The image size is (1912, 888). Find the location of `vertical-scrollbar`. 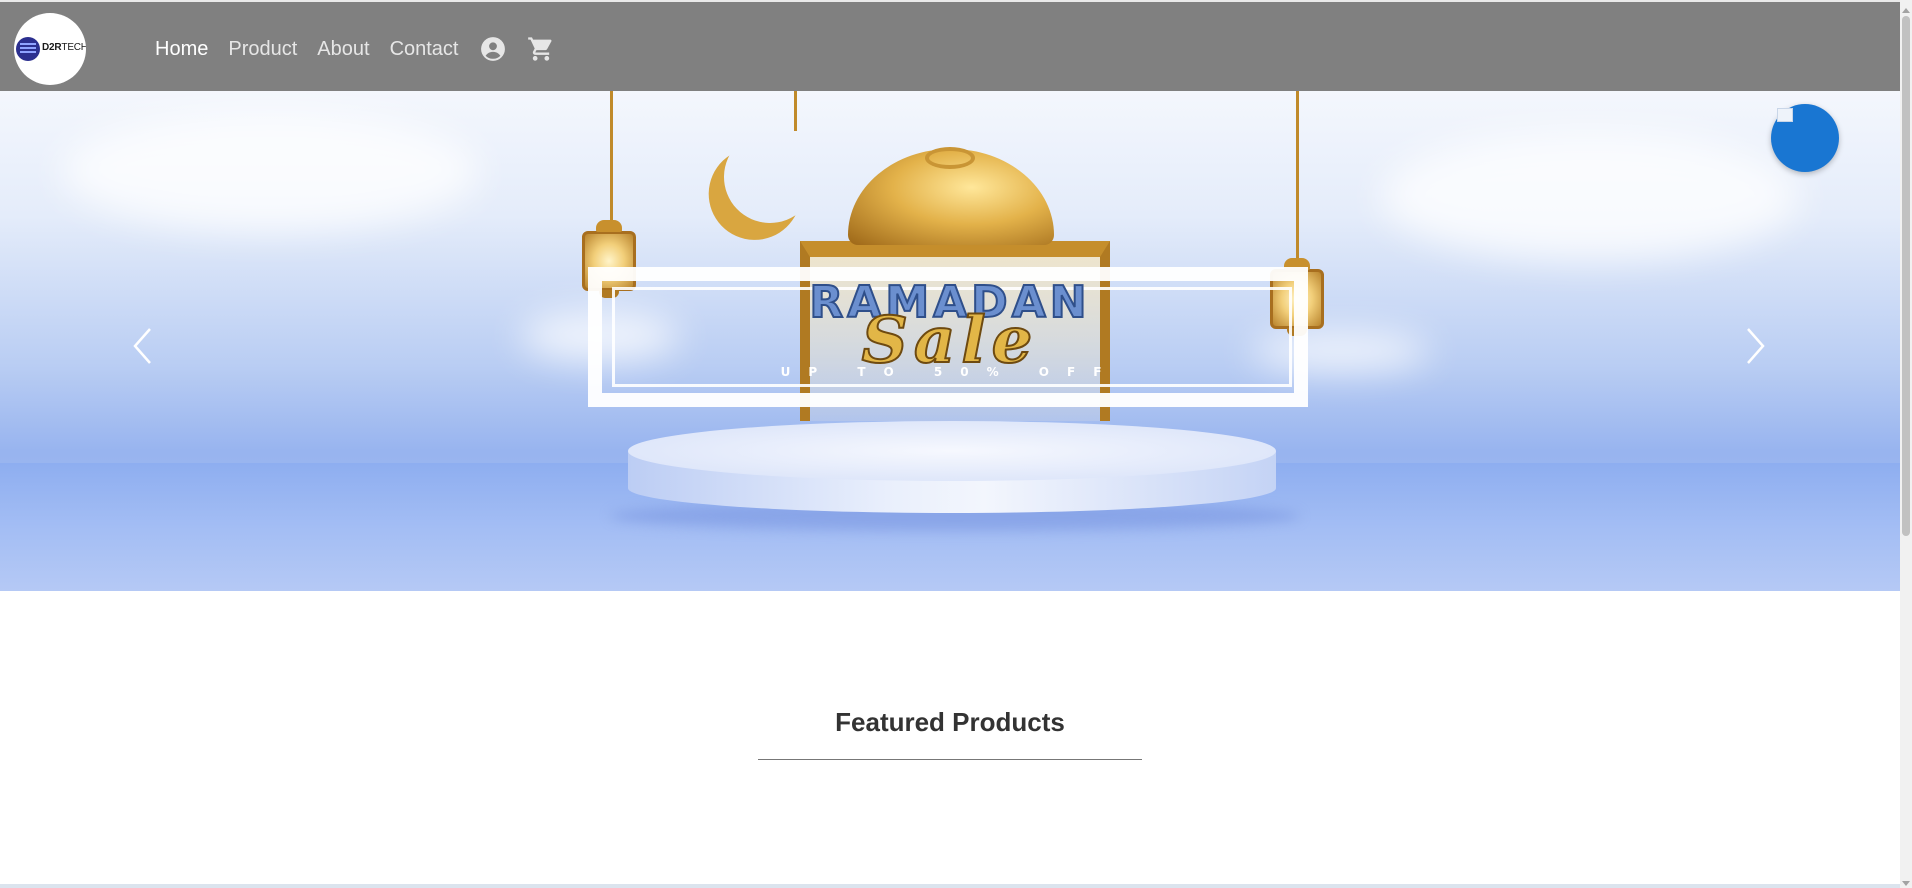

vertical-scrollbar is located at coordinates (1906, 444).